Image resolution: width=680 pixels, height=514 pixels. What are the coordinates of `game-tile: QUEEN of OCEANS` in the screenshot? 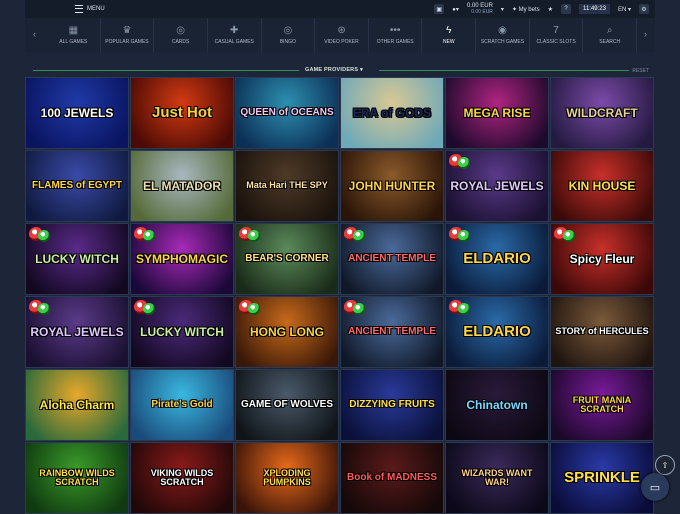 It's located at (287, 113).